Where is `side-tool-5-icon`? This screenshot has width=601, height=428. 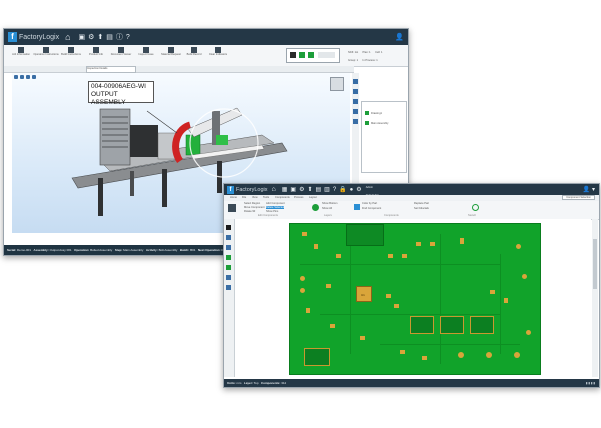 side-tool-5-icon is located at coordinates (355, 121).